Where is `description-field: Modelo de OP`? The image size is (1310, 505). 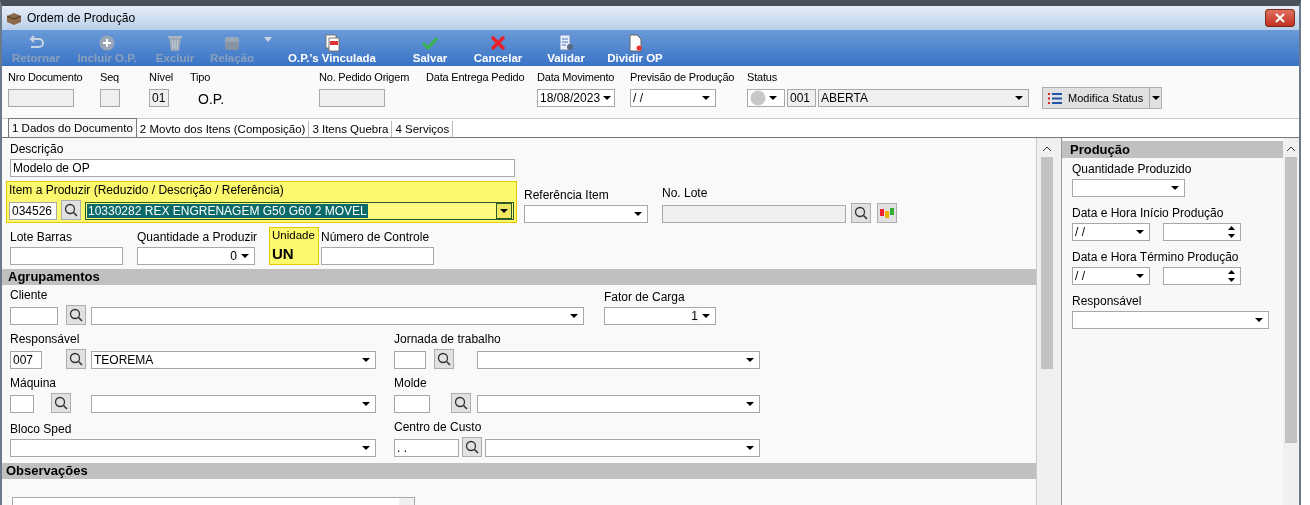
description-field: Modelo de OP is located at coordinates (262, 168).